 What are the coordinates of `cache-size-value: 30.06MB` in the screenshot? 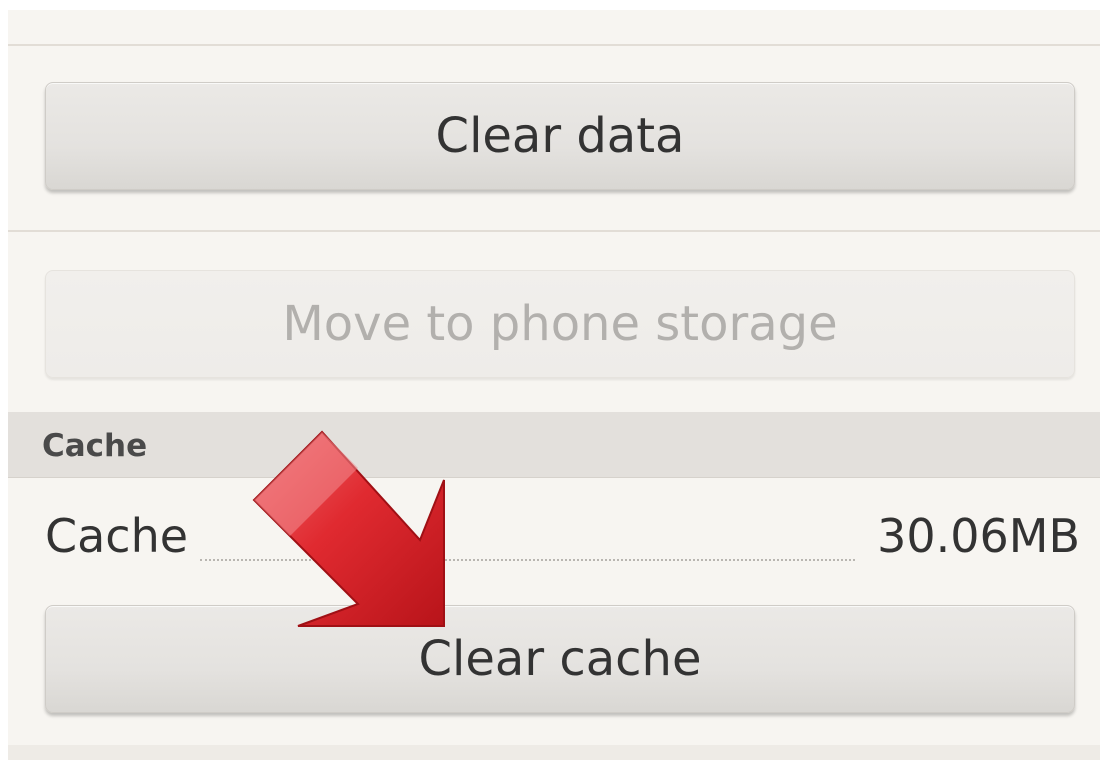 It's located at (975, 536).